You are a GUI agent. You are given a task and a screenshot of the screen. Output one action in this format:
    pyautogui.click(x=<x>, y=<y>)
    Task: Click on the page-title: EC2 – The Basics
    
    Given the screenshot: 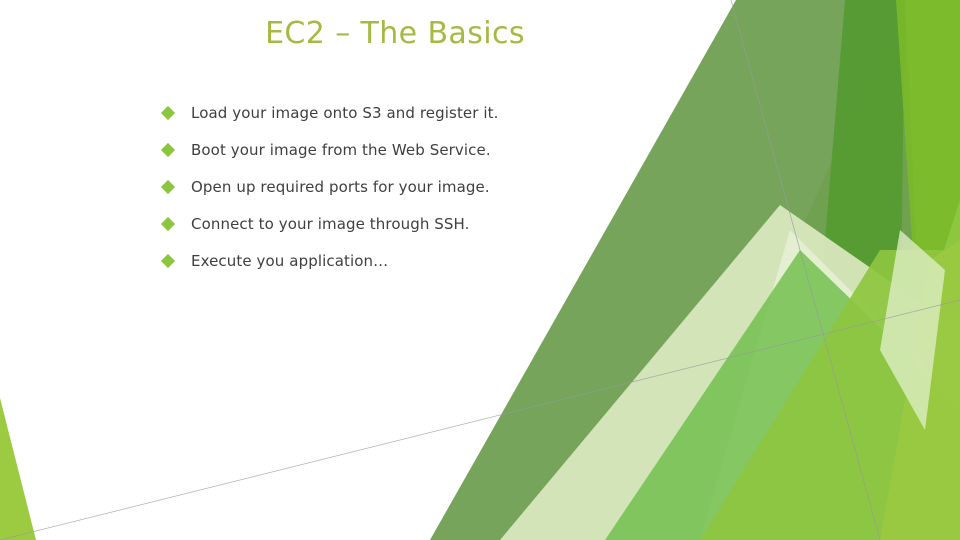 What is the action you would take?
    pyautogui.click(x=395, y=33)
    